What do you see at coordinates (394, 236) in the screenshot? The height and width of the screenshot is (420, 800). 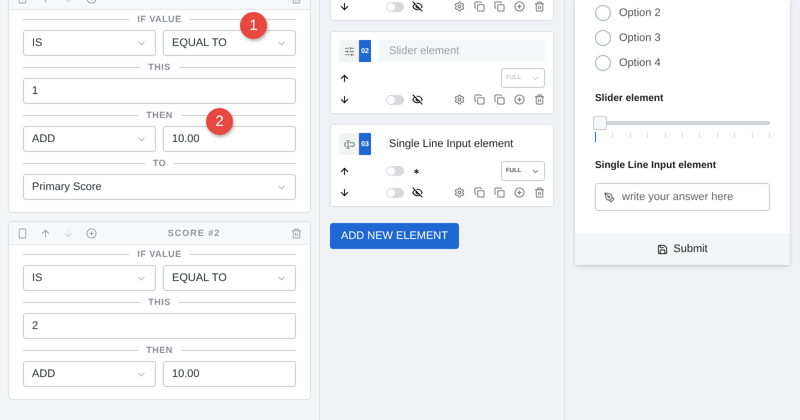 I see `add-element-button: ADD NEW ELEMENT` at bounding box center [394, 236].